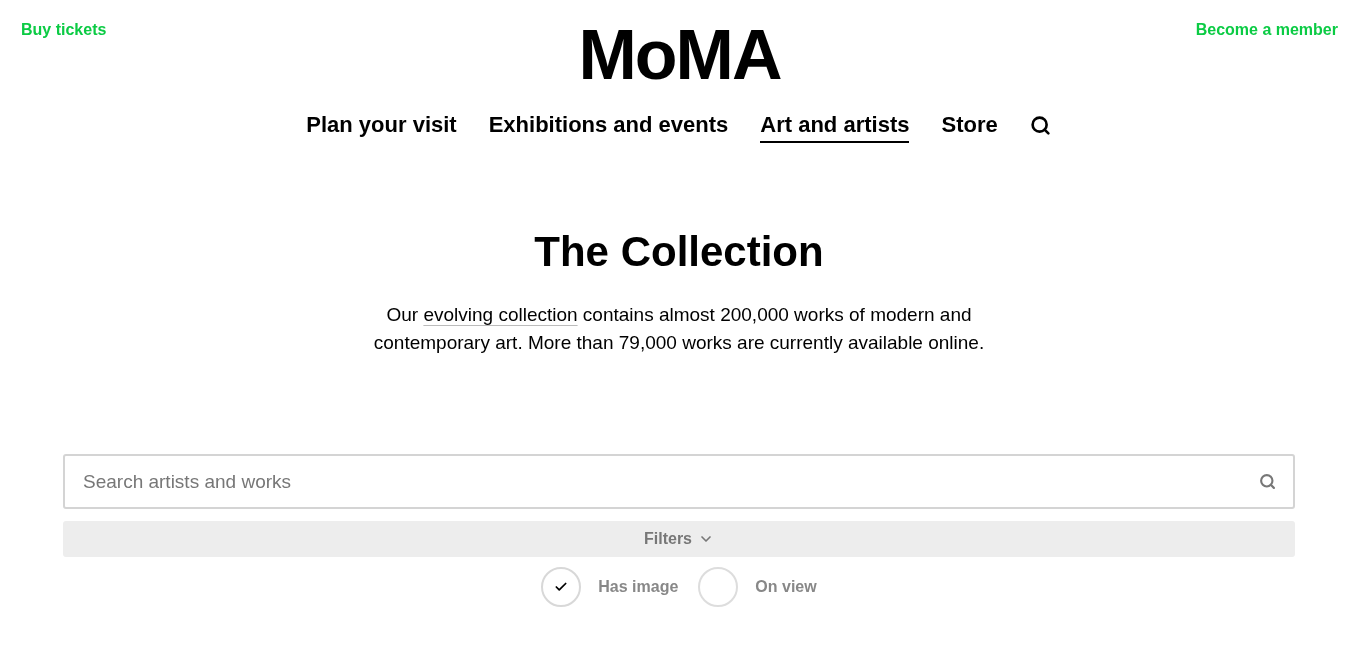 Image resolution: width=1358 pixels, height=653 pixels. What do you see at coordinates (679, 252) in the screenshot?
I see `page-title: The Collection` at bounding box center [679, 252].